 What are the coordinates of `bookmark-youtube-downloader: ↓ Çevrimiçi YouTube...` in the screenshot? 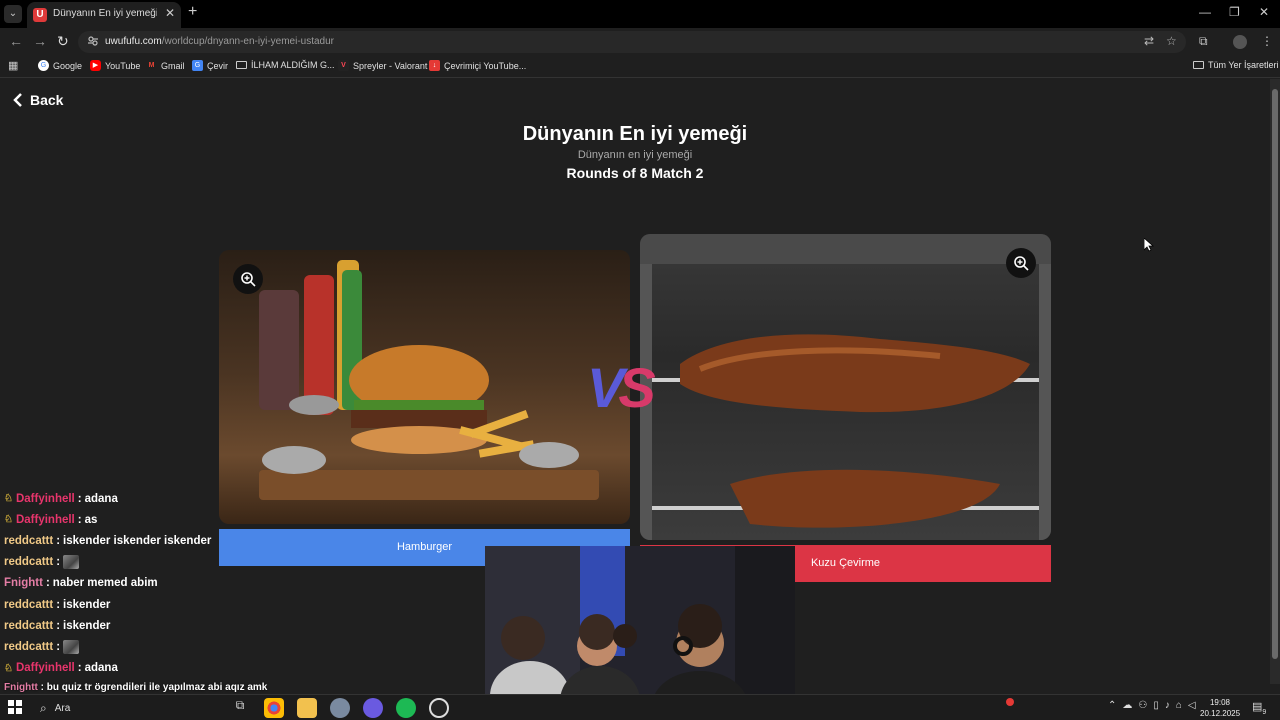 It's located at (477, 65).